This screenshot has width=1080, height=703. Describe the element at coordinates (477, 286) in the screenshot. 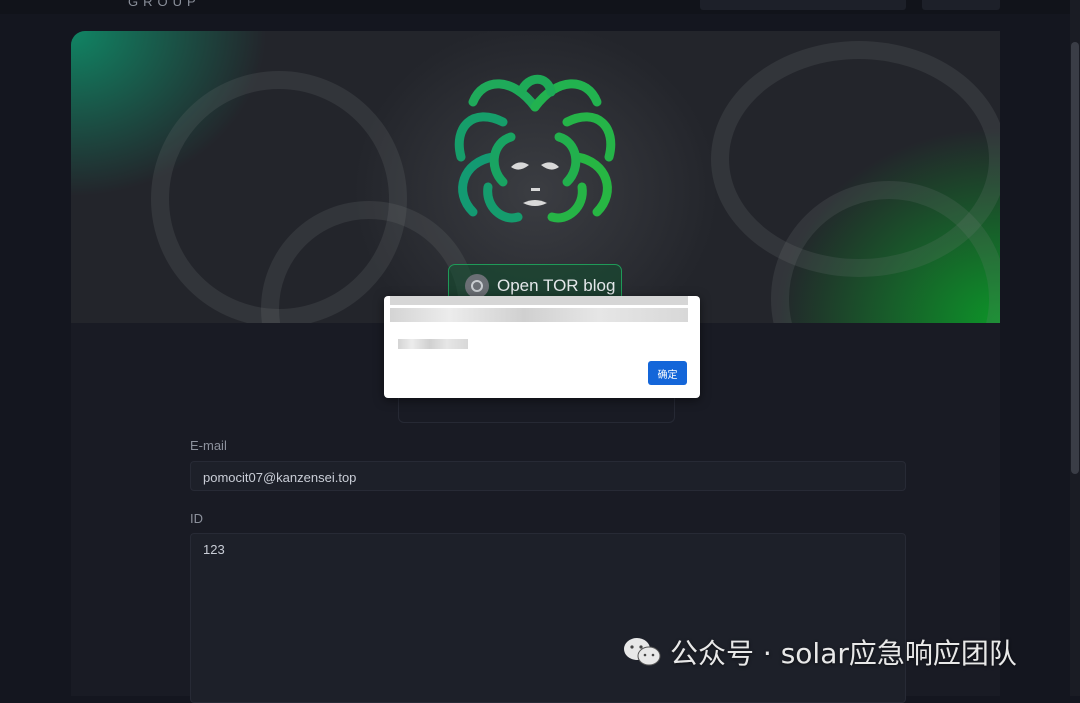

I see `tor-onion-icon` at that location.